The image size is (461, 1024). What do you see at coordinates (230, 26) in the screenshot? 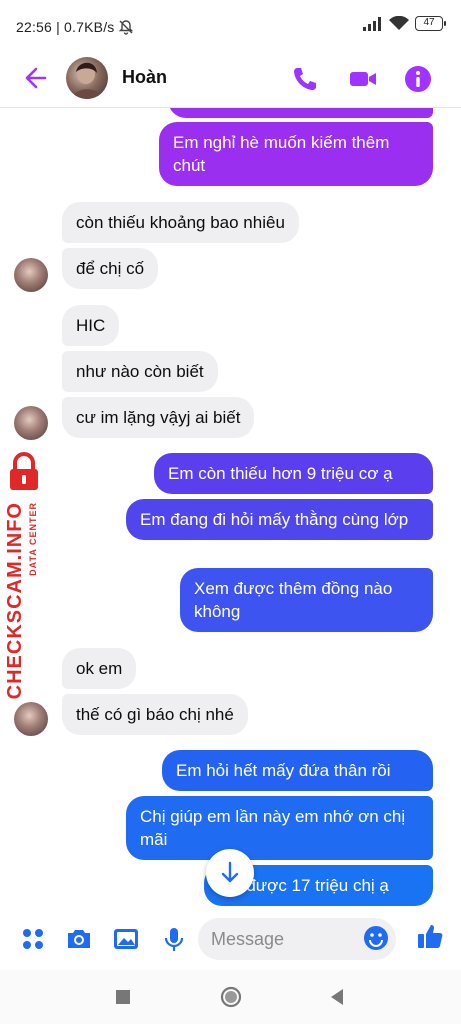
I see `status-bar: 22:56 | 0.7KB/s 47` at bounding box center [230, 26].